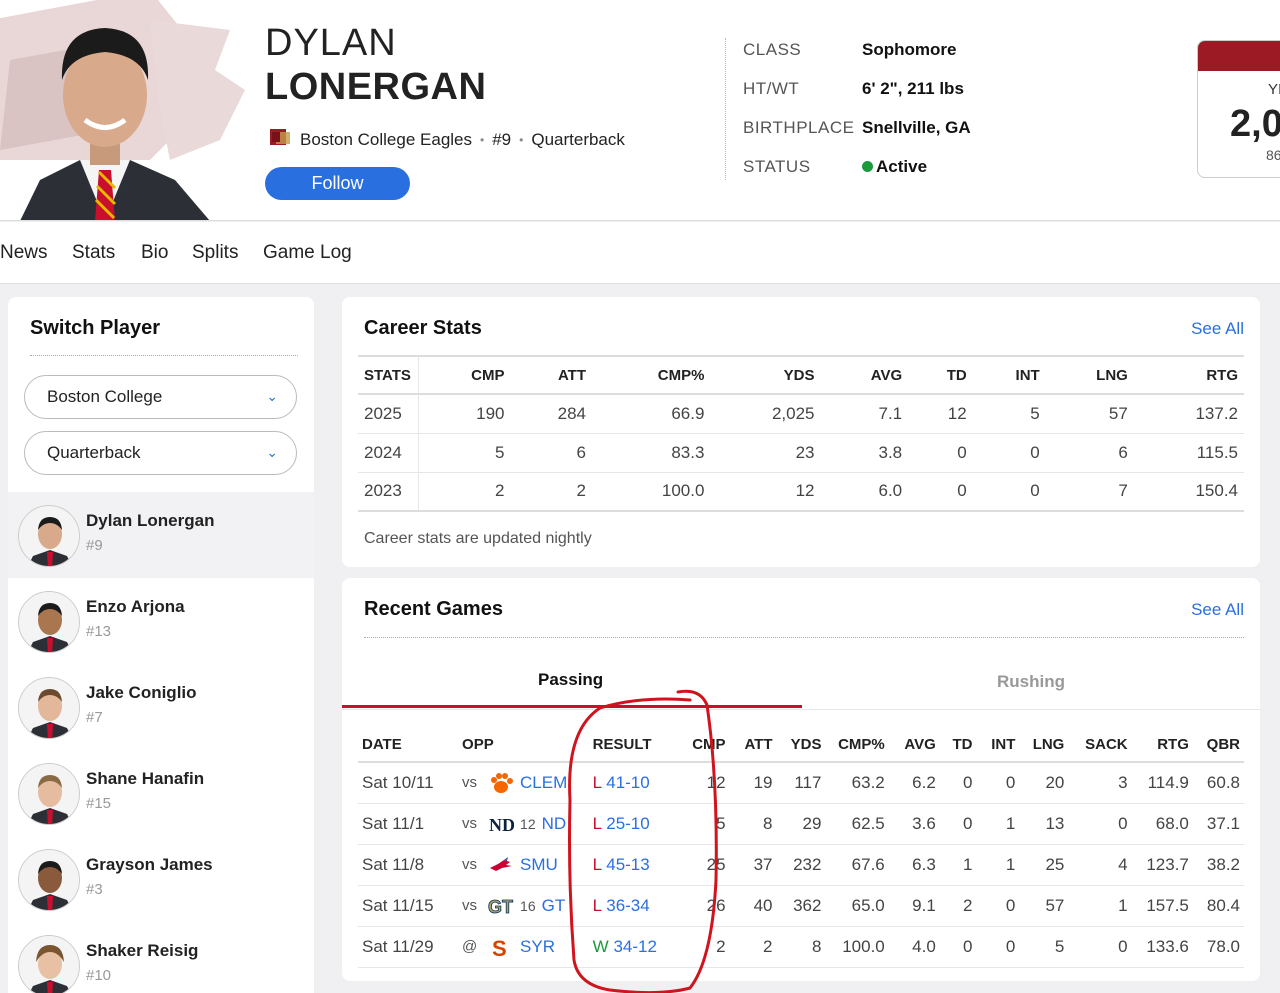 The height and width of the screenshot is (993, 1280). Describe the element at coordinates (1217, 329) in the screenshot. I see `career-see-all-link: See All` at that location.